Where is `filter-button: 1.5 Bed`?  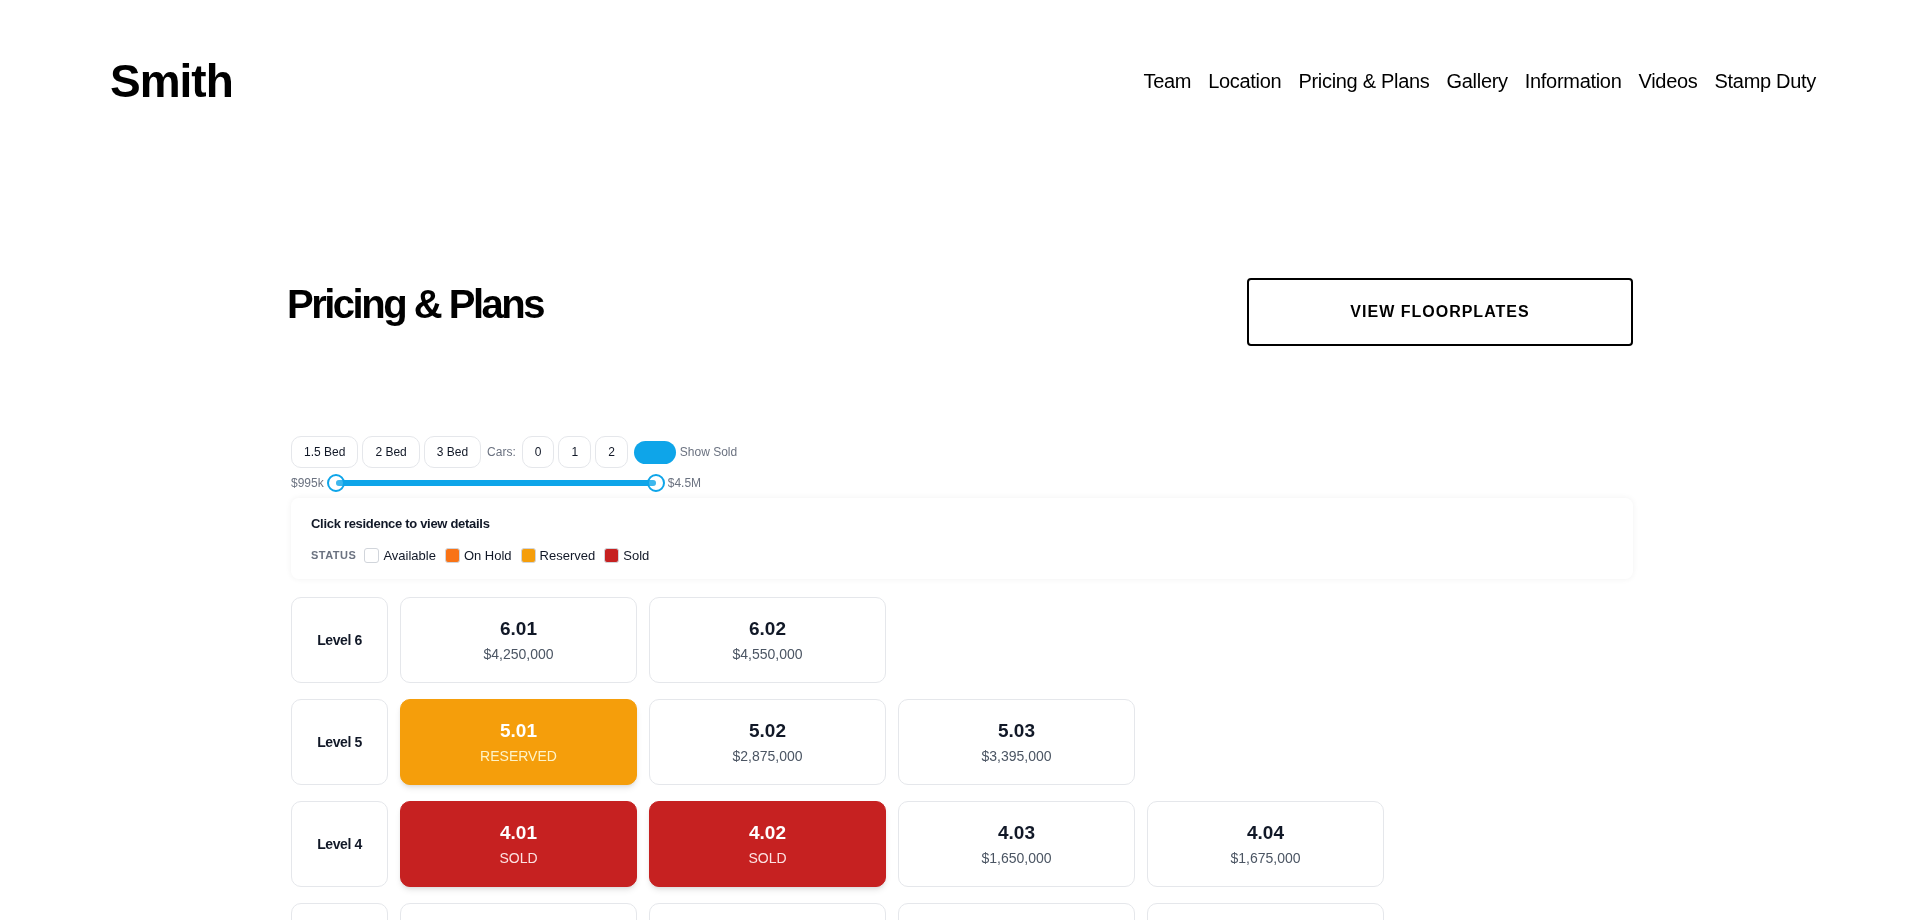
filter-button: 1.5 Bed is located at coordinates (325, 452).